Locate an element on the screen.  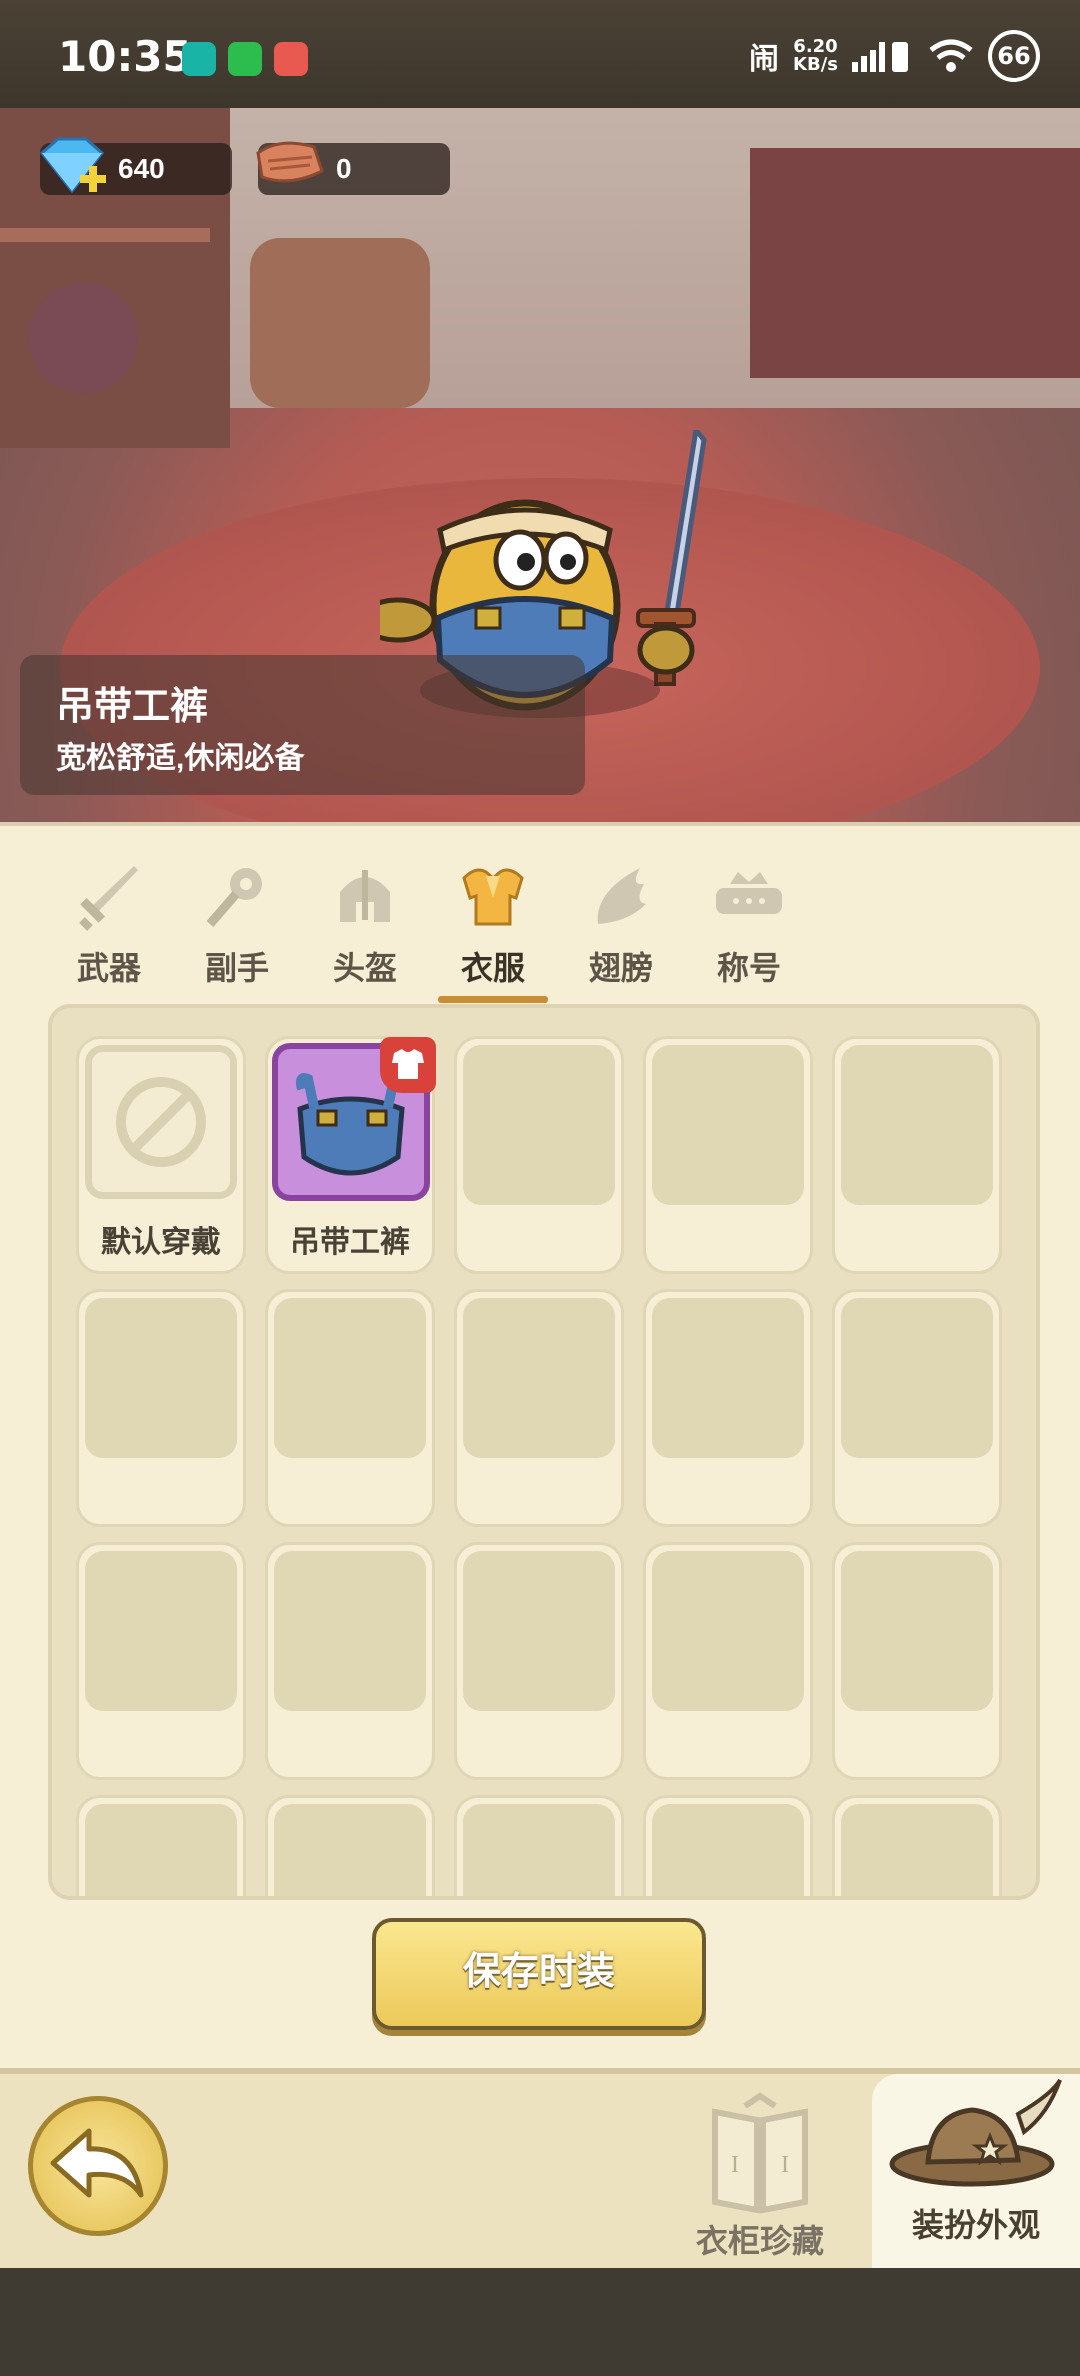
shirt-icon is located at coordinates (408, 1064).